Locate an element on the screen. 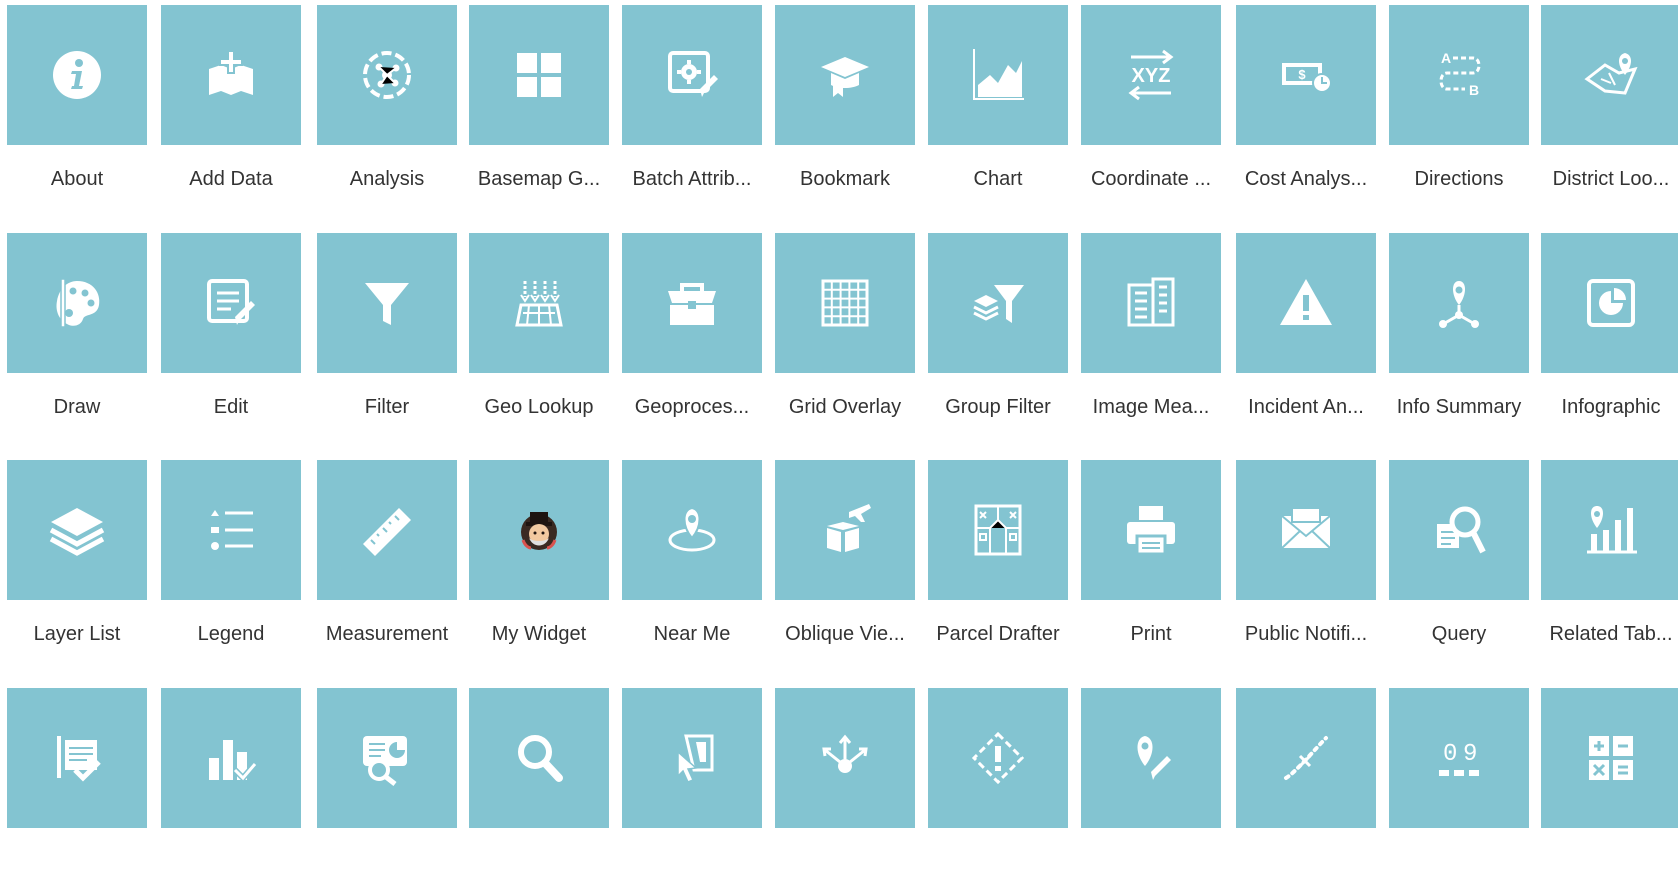 The height and width of the screenshot is (888, 1678). select-icon is located at coordinates (695, 758).